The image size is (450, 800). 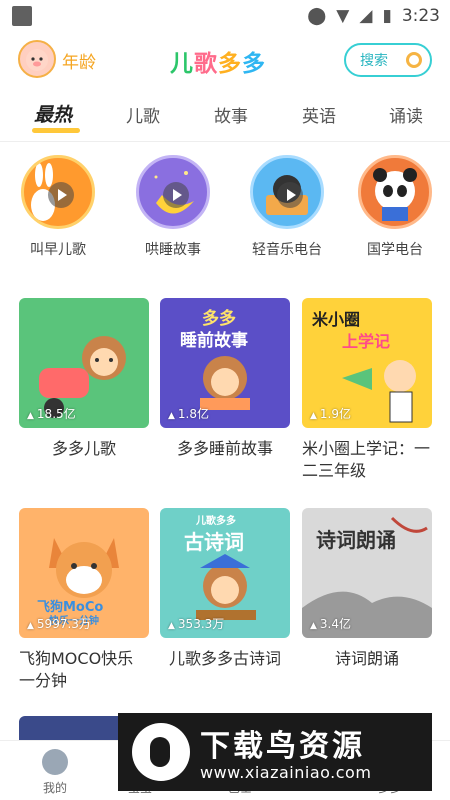 I want to click on play-count: 5997.3万, so click(x=59, y=623).